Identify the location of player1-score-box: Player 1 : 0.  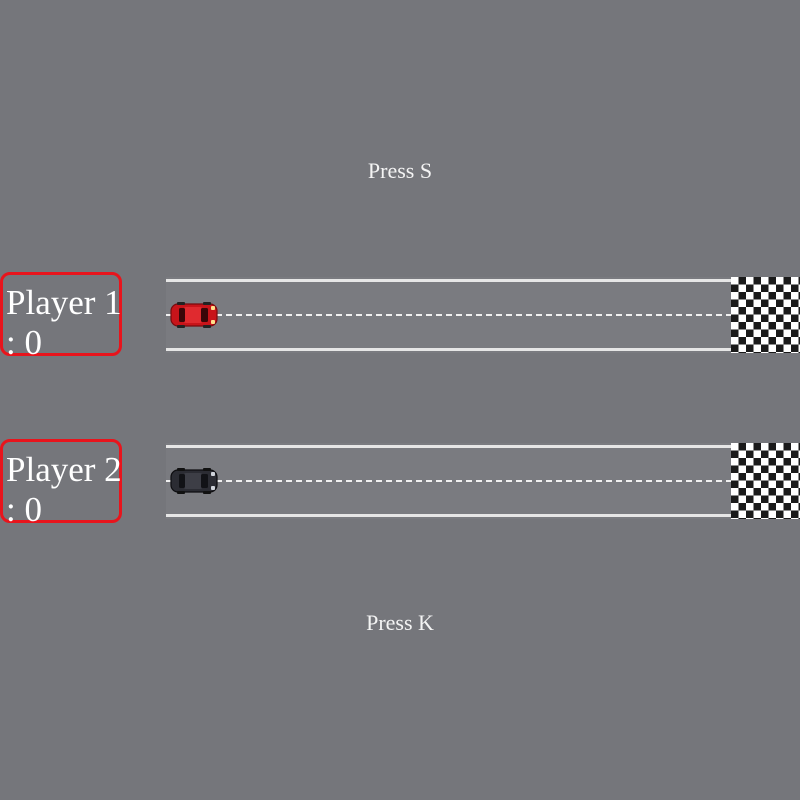
(61, 317).